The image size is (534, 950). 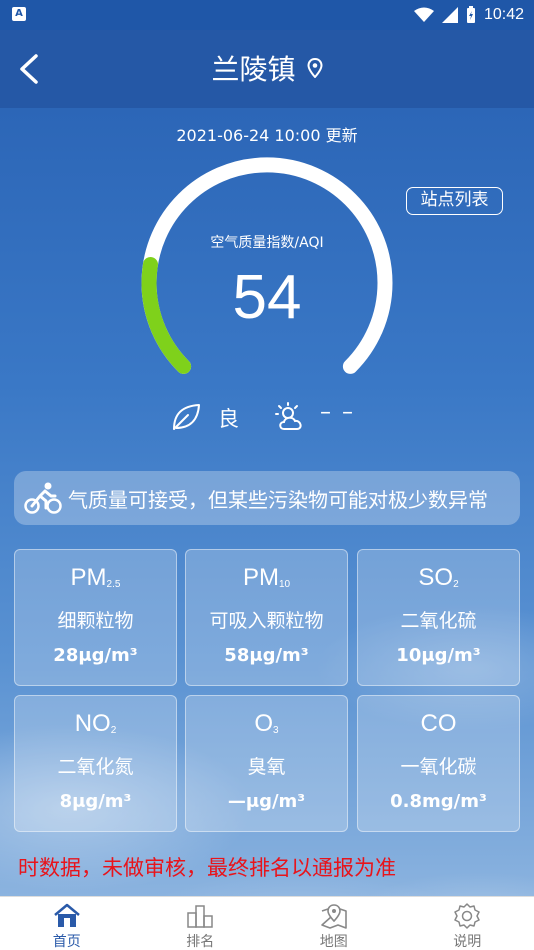 What do you see at coordinates (266, 577) in the screenshot?
I see `pollutant-symbol: PM10` at bounding box center [266, 577].